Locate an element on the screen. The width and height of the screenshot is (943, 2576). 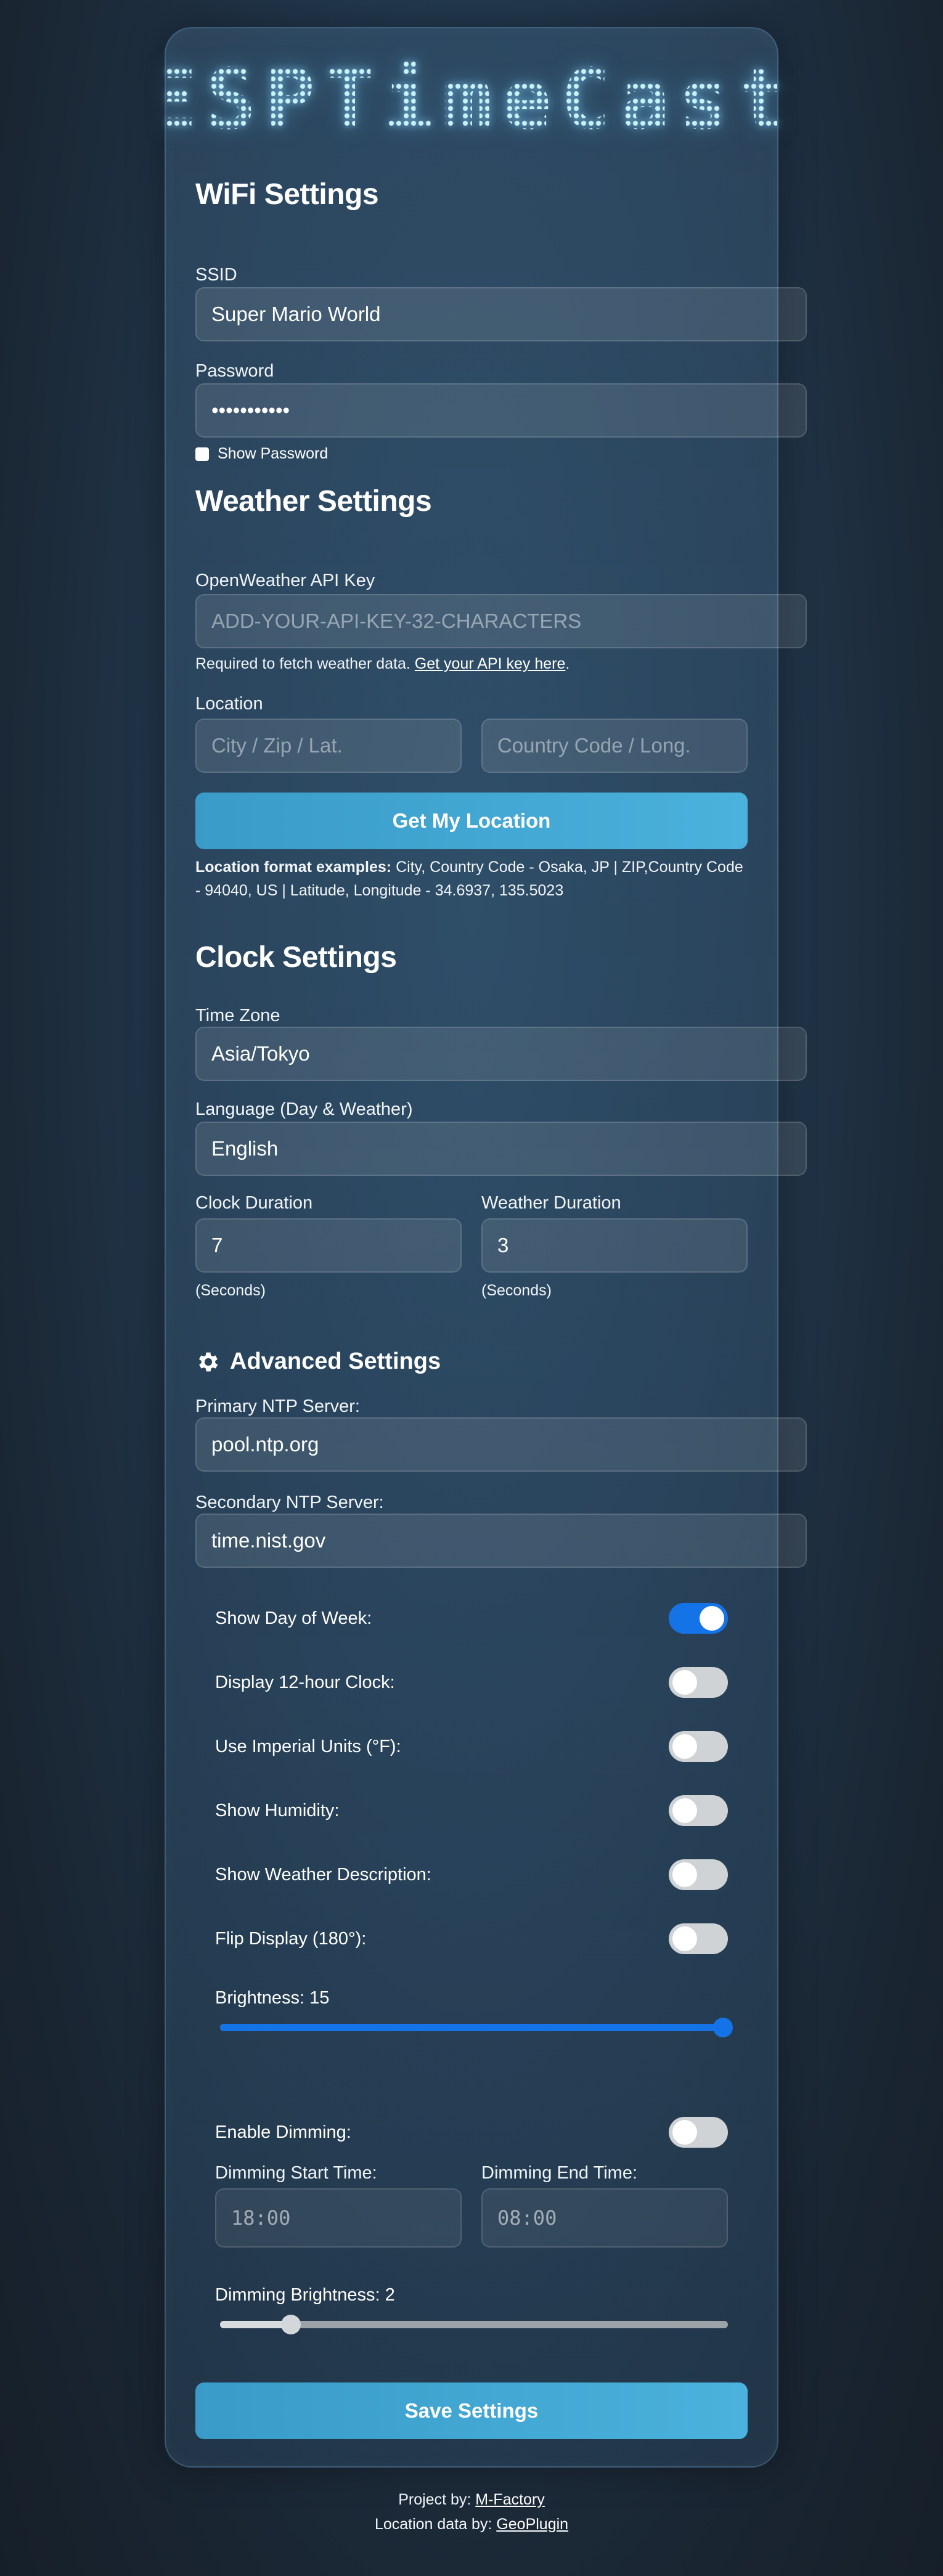
api-key-link: Get your API key here is located at coordinates (490, 663).